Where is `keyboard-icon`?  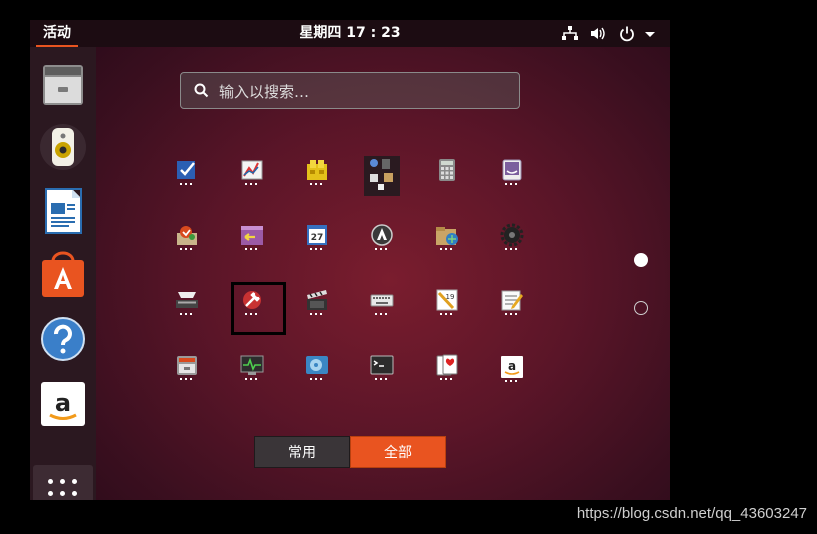
keyboard-icon is located at coordinates (382, 301).